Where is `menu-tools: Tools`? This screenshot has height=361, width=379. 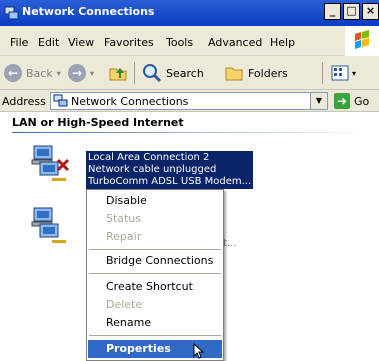
menu-tools: Tools is located at coordinates (179, 42).